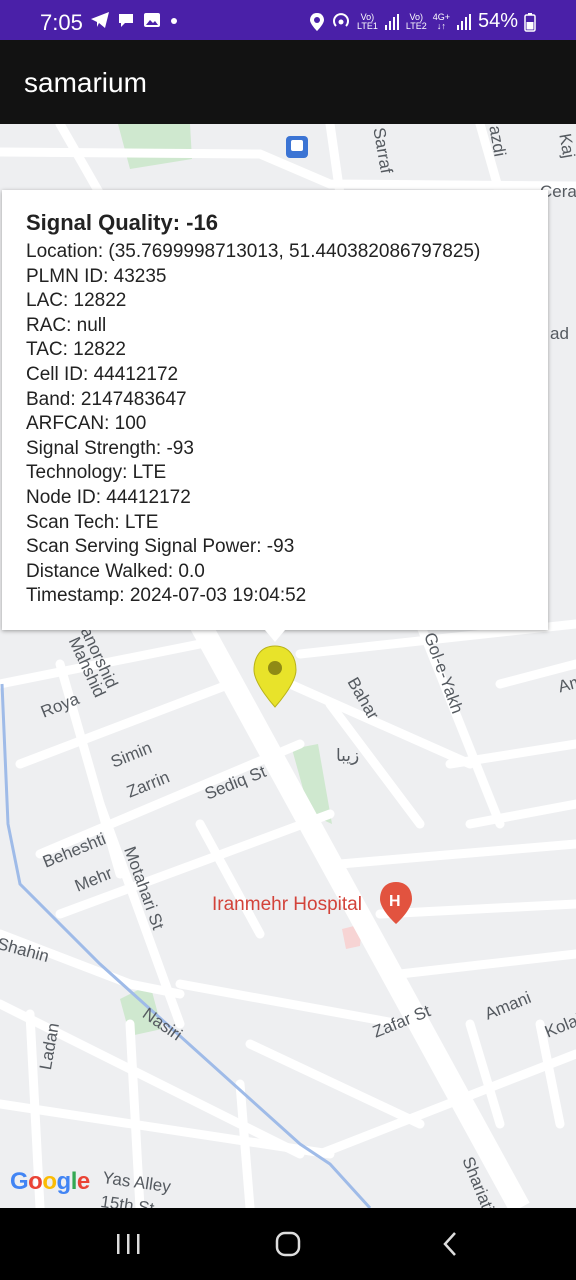  I want to click on info-node-id: Node ID: 44412172, so click(108, 497).